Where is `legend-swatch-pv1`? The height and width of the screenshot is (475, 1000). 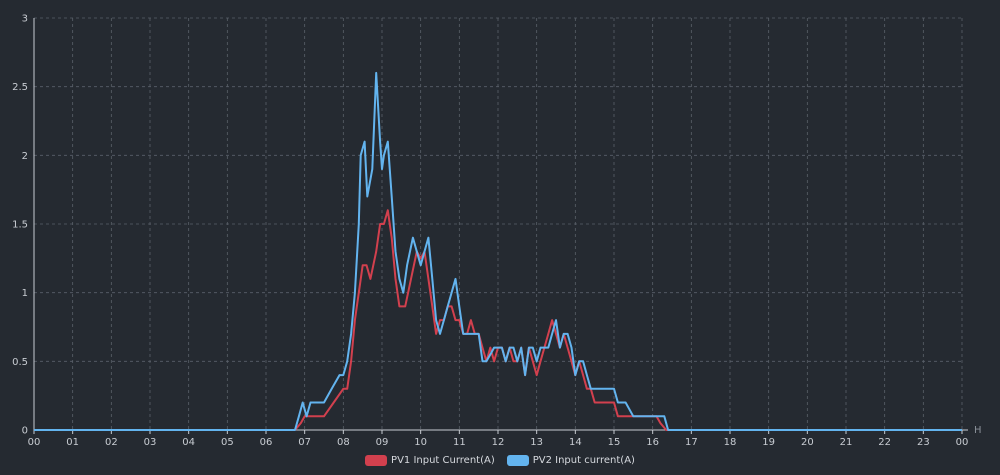
legend-swatch-pv1 is located at coordinates (376, 460).